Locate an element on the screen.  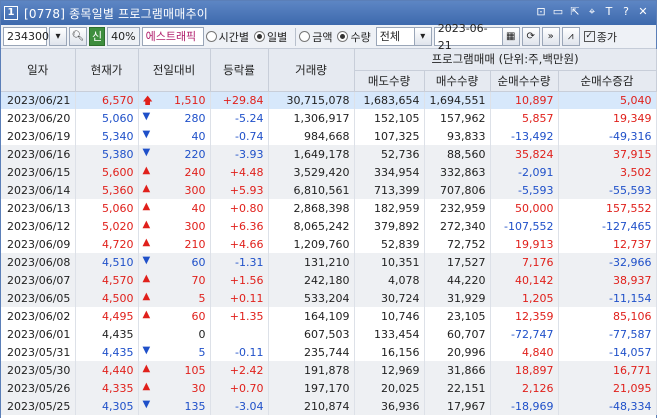
cell-change: ▼ 280 is located at coordinates (174, 118).